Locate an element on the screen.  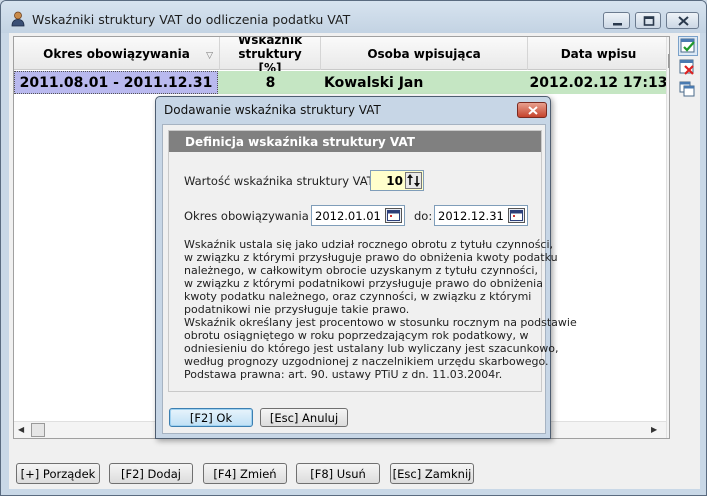
ok-button: [F2] Ok is located at coordinates (211, 417).